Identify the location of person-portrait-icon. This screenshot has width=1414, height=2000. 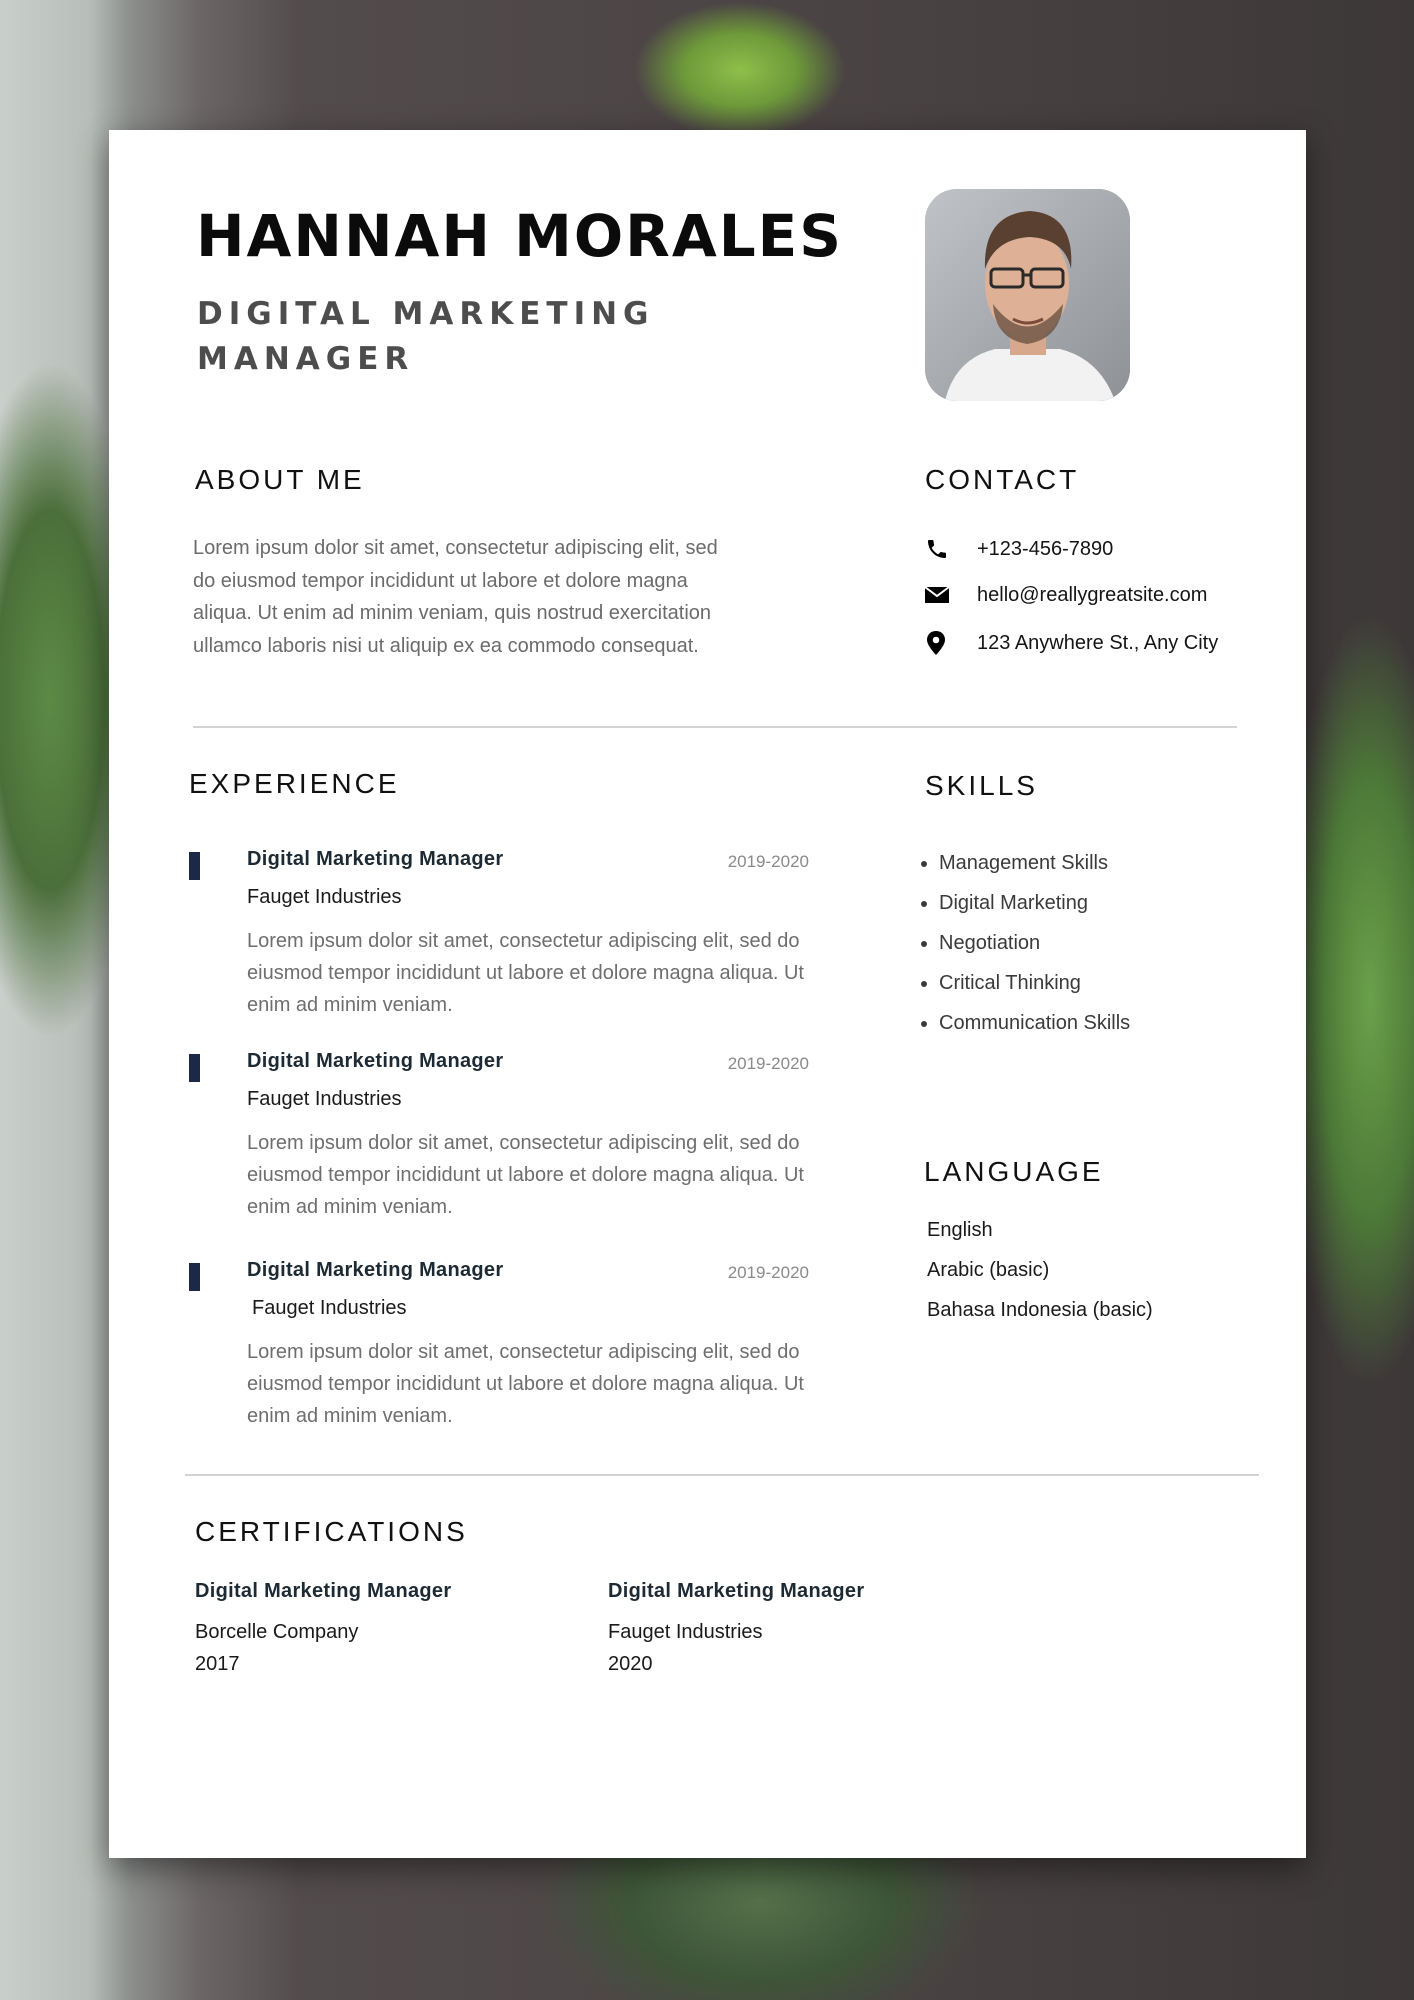
(1027, 295).